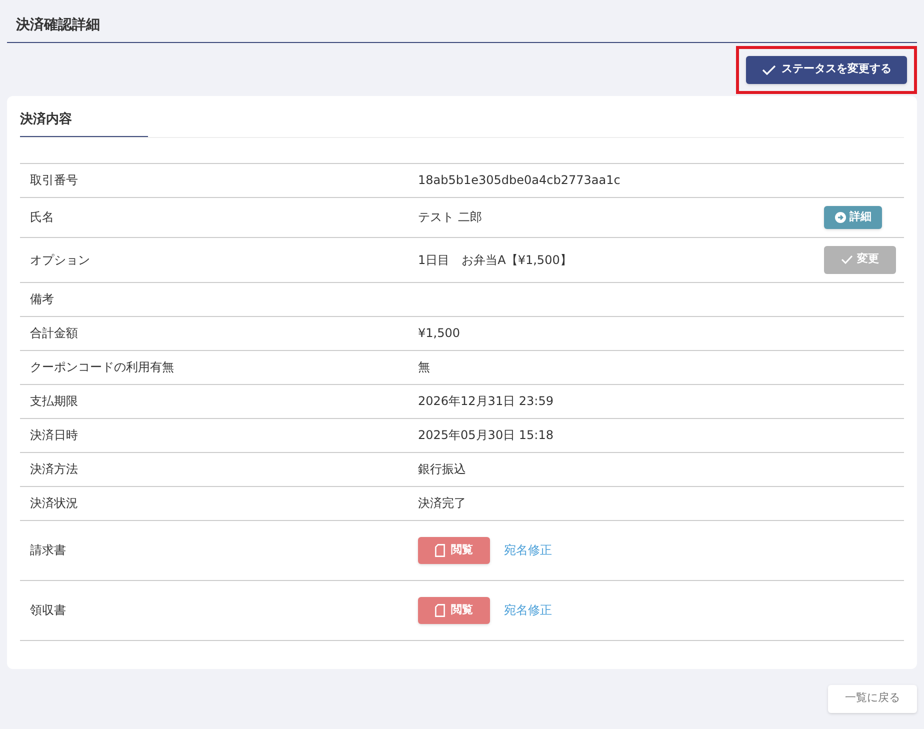  I want to click on field-value: 銀行振込, so click(442, 469).